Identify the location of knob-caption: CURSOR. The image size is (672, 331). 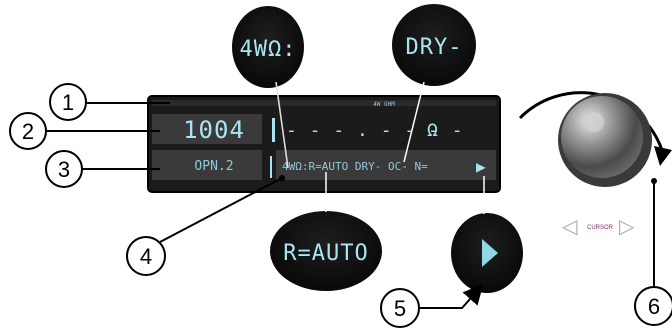
(600, 228).